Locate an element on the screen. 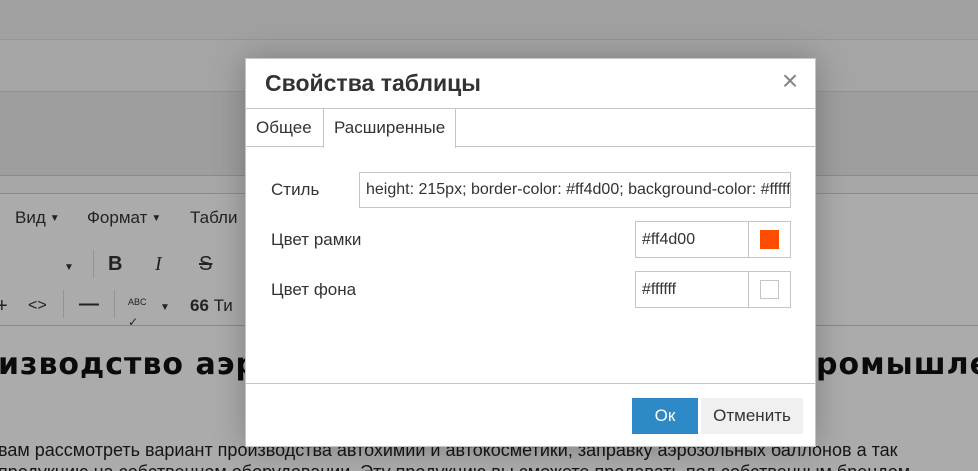 The height and width of the screenshot is (471, 978). dialog-title: Свойства таблицы is located at coordinates (373, 83).